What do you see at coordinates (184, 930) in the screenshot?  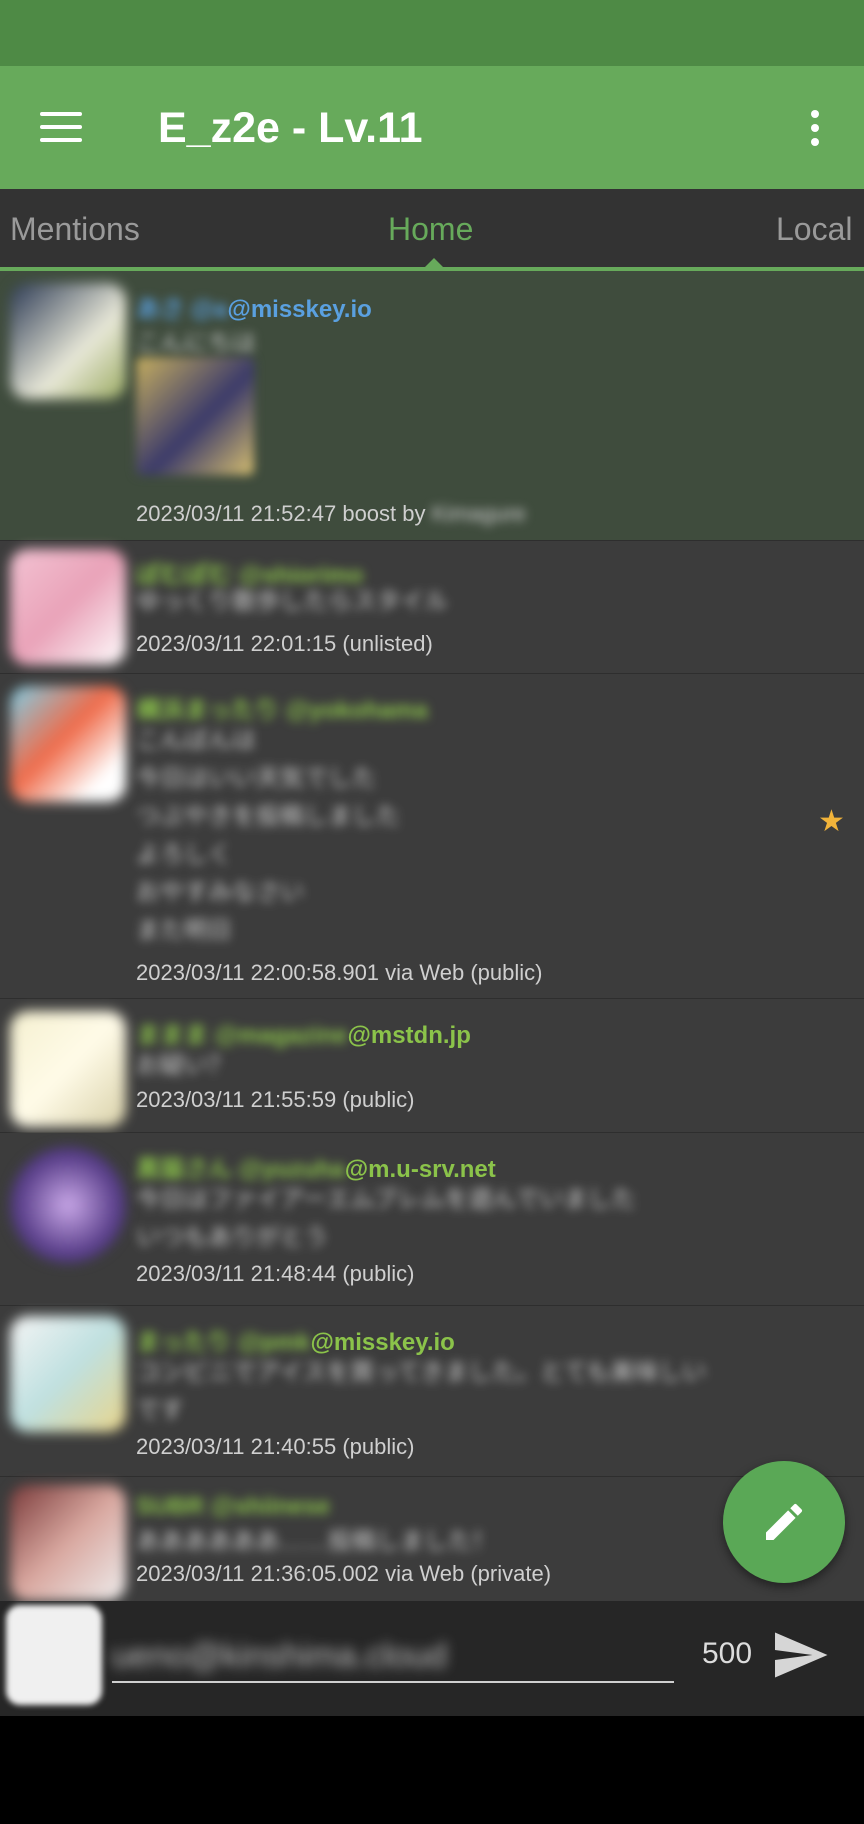 I see `post-text-line: また明日` at bounding box center [184, 930].